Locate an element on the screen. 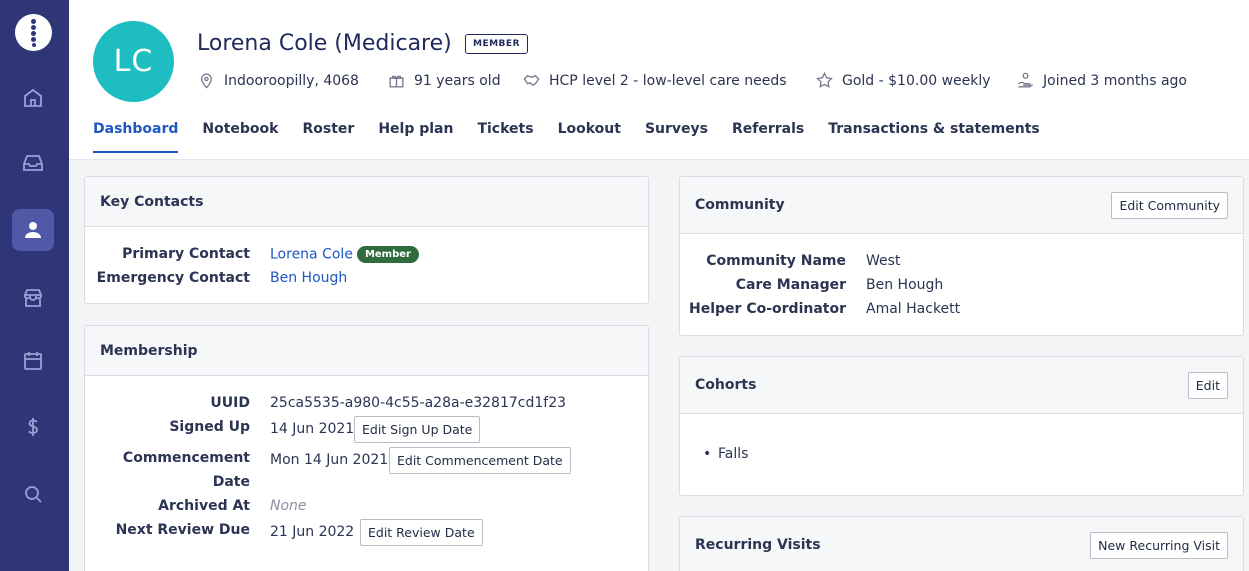  emergency-contact-link: Ben Hough is located at coordinates (308, 278).